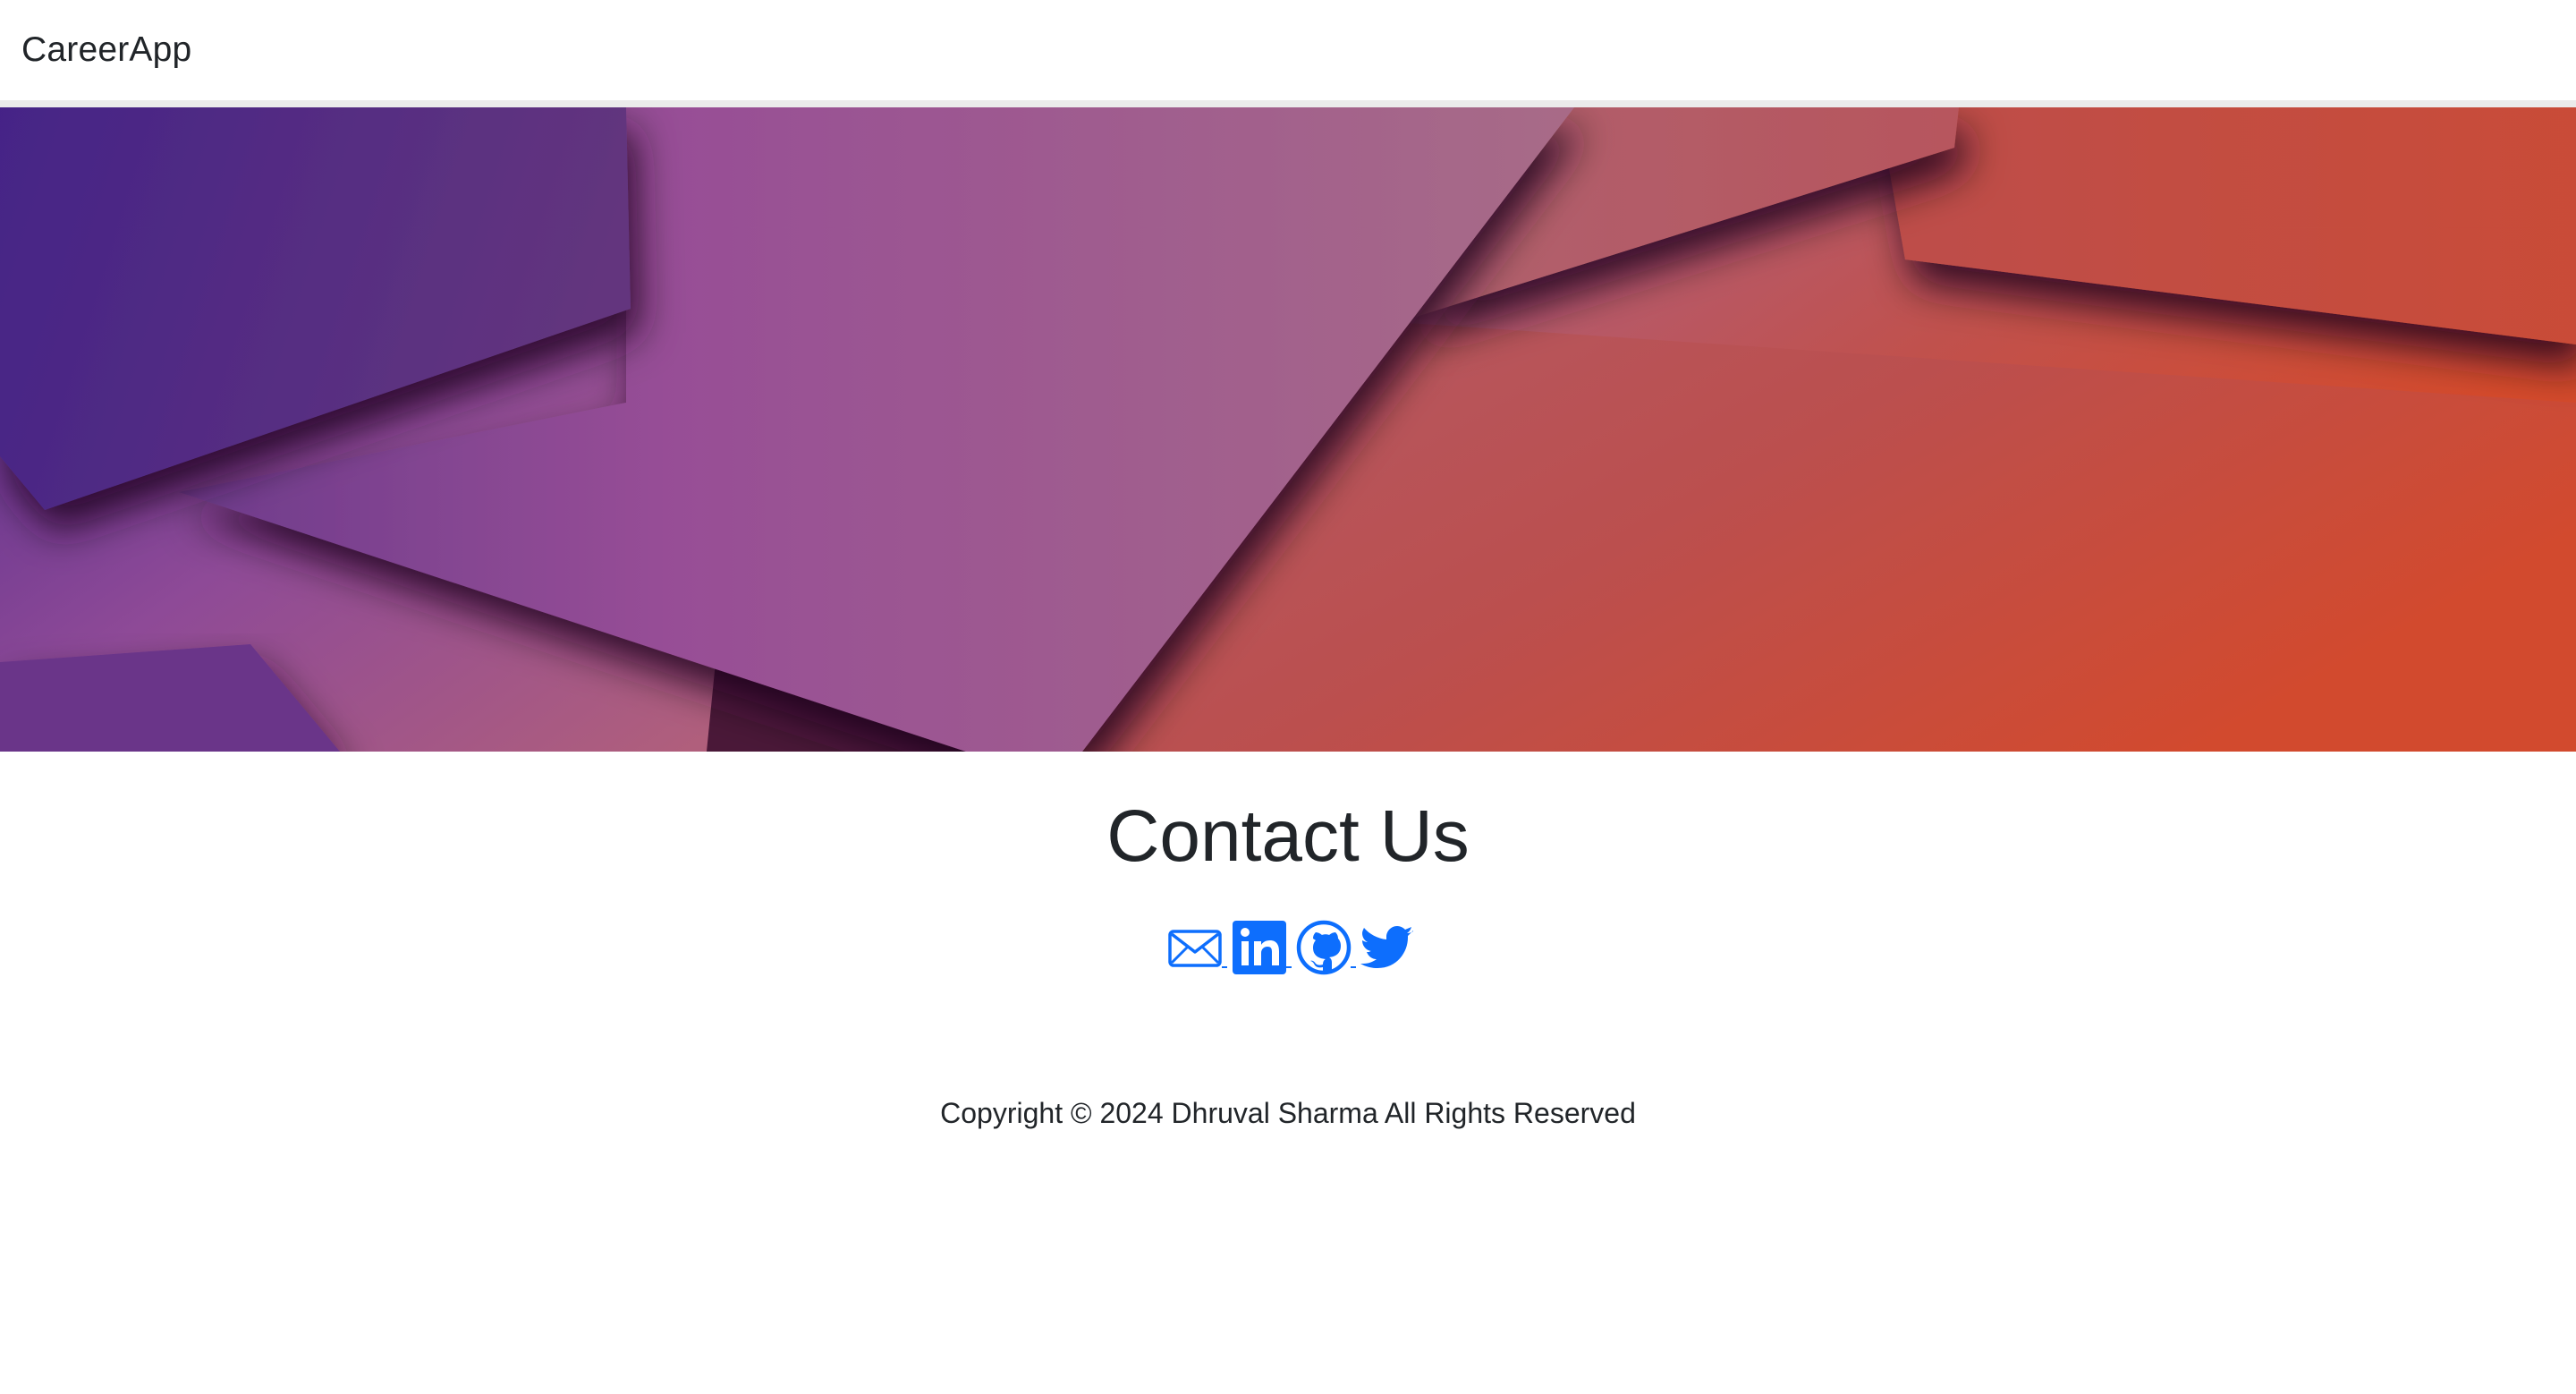 The image size is (2576, 1394). I want to click on linkedin-icon, so click(1259, 950).